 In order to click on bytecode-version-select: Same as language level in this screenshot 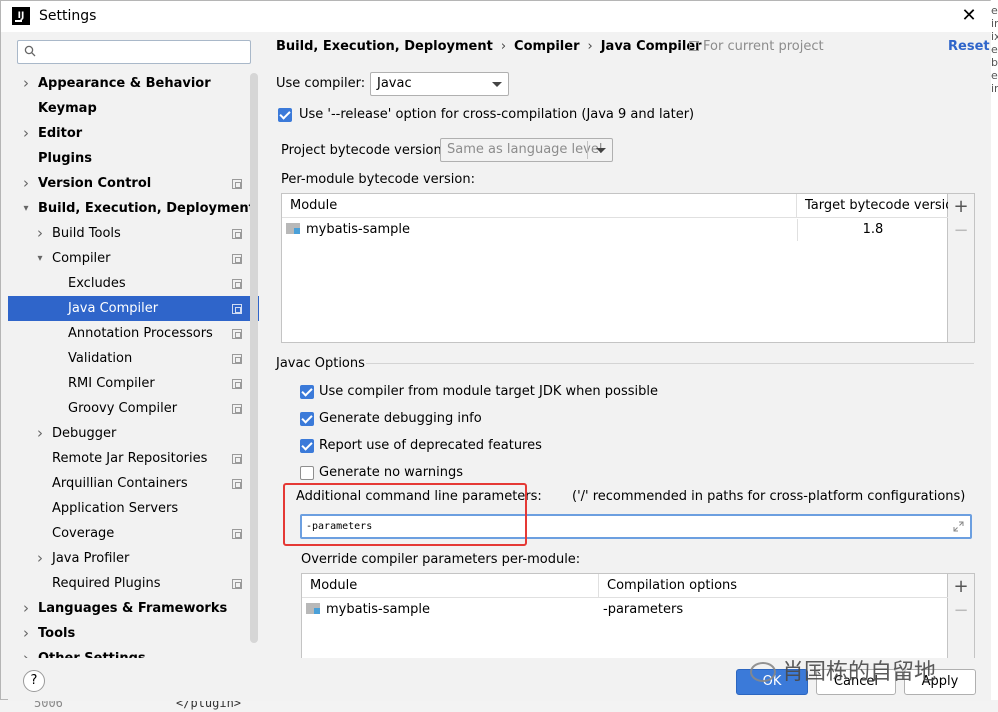, I will do `click(526, 150)`.